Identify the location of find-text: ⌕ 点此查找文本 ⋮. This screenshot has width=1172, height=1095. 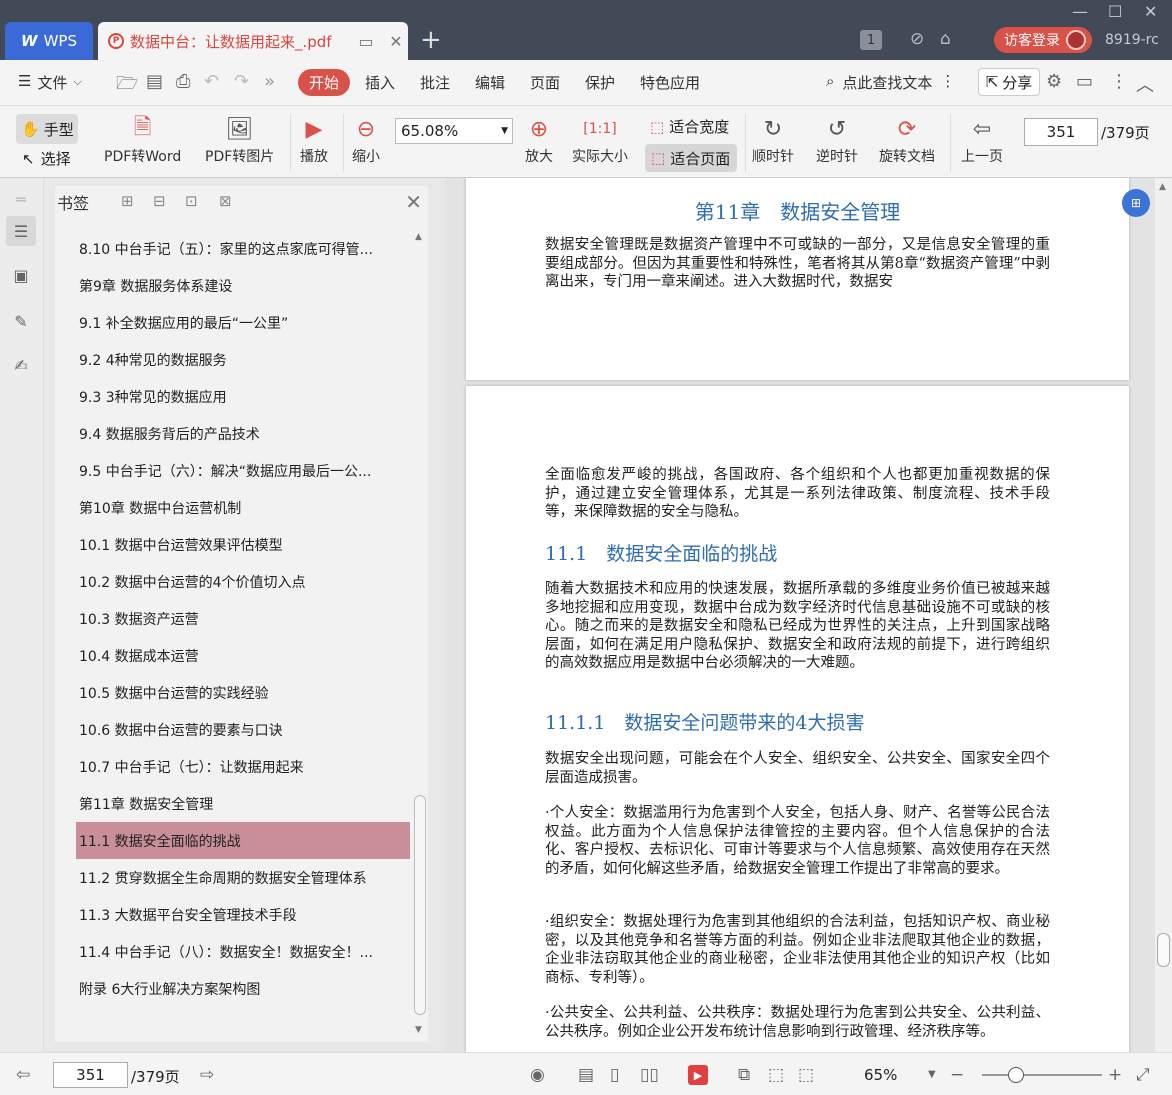
(890, 82).